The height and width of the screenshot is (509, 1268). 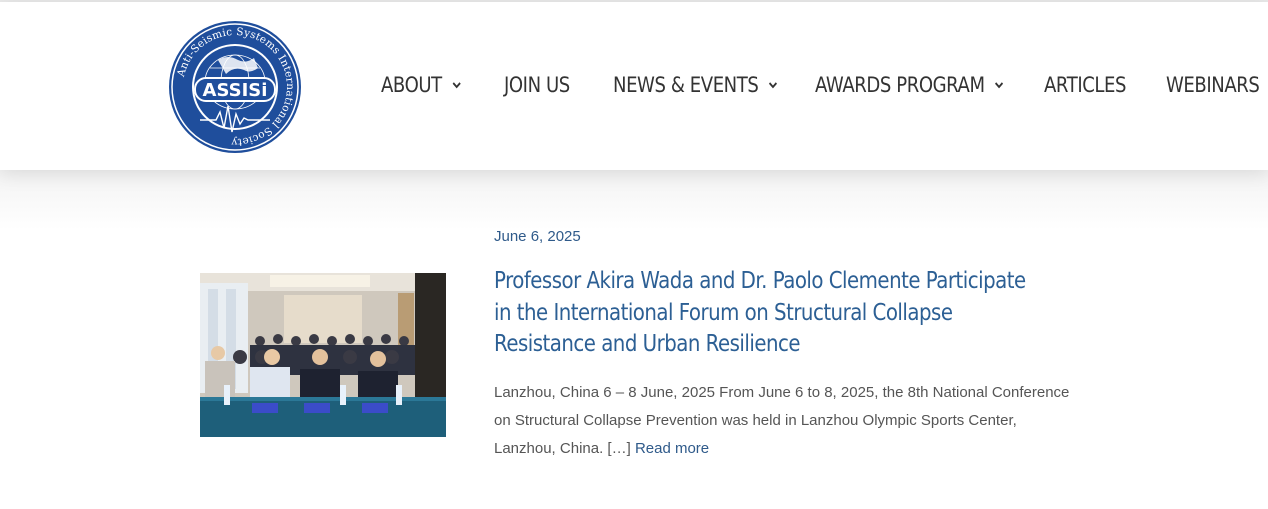 What do you see at coordinates (686, 85) in the screenshot?
I see `nav-item-label: NEWS & EVENTS` at bounding box center [686, 85].